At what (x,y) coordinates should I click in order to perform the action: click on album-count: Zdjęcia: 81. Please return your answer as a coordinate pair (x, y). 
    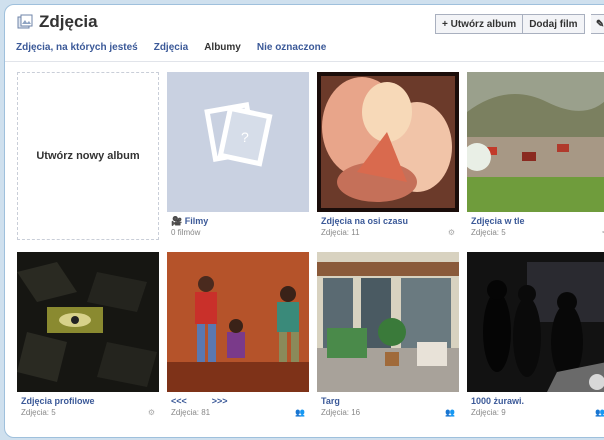
    Looking at the image, I should click on (191, 412).